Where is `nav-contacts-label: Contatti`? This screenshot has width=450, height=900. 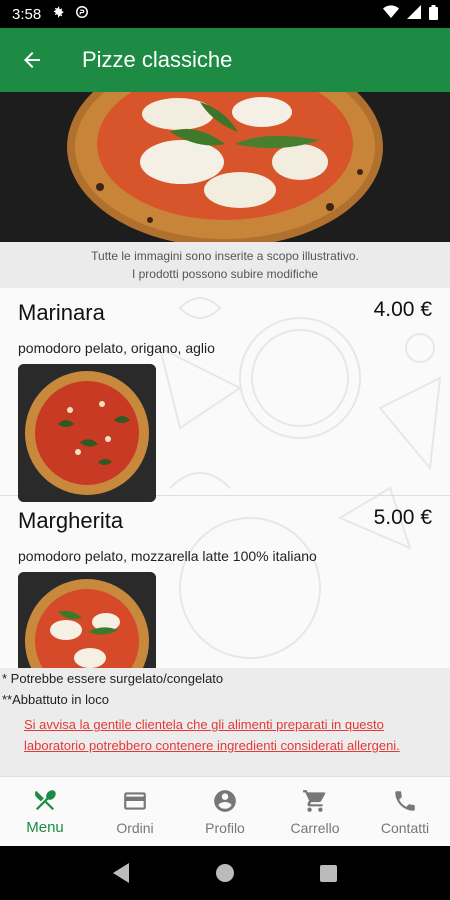
nav-contacts-label: Contatti is located at coordinates (405, 827).